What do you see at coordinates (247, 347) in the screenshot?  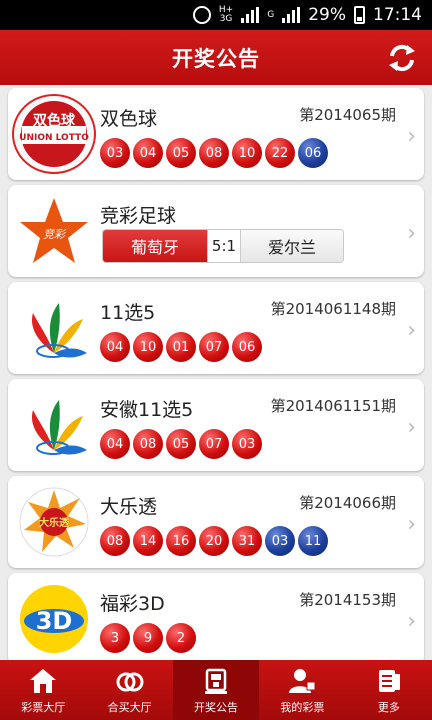 I see `red-ball: 06` at bounding box center [247, 347].